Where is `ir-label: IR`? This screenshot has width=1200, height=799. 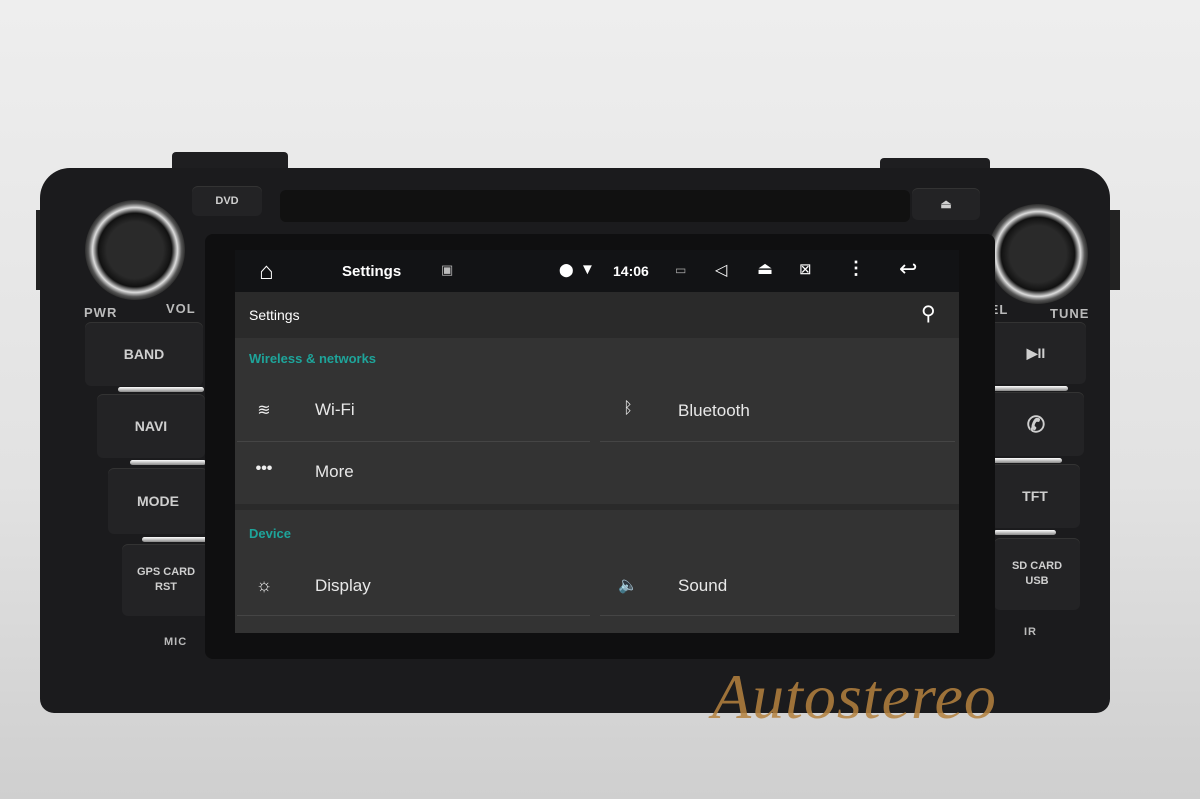 ir-label: IR is located at coordinates (1030, 632).